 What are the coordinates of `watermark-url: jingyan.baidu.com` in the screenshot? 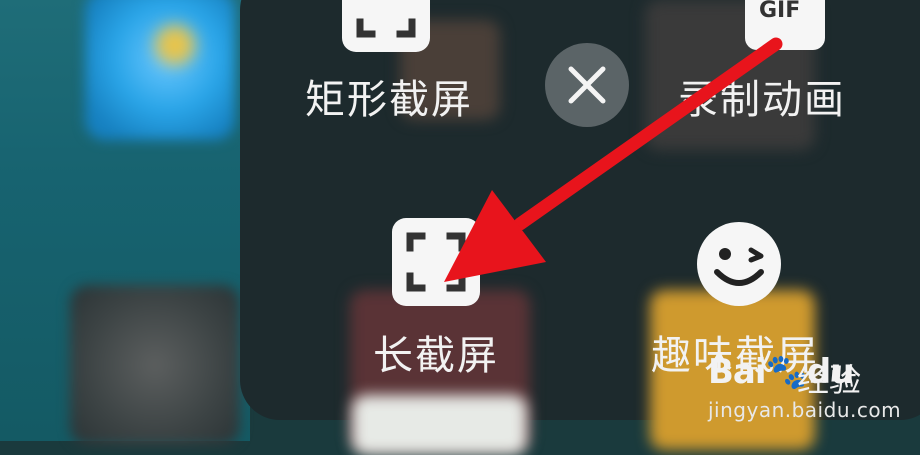 It's located at (805, 410).